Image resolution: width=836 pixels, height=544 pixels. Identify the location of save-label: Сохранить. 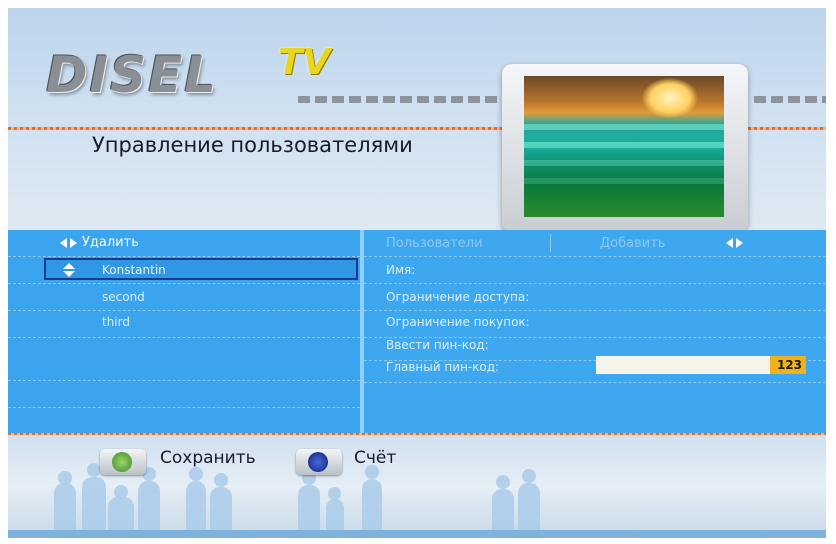
(208, 458).